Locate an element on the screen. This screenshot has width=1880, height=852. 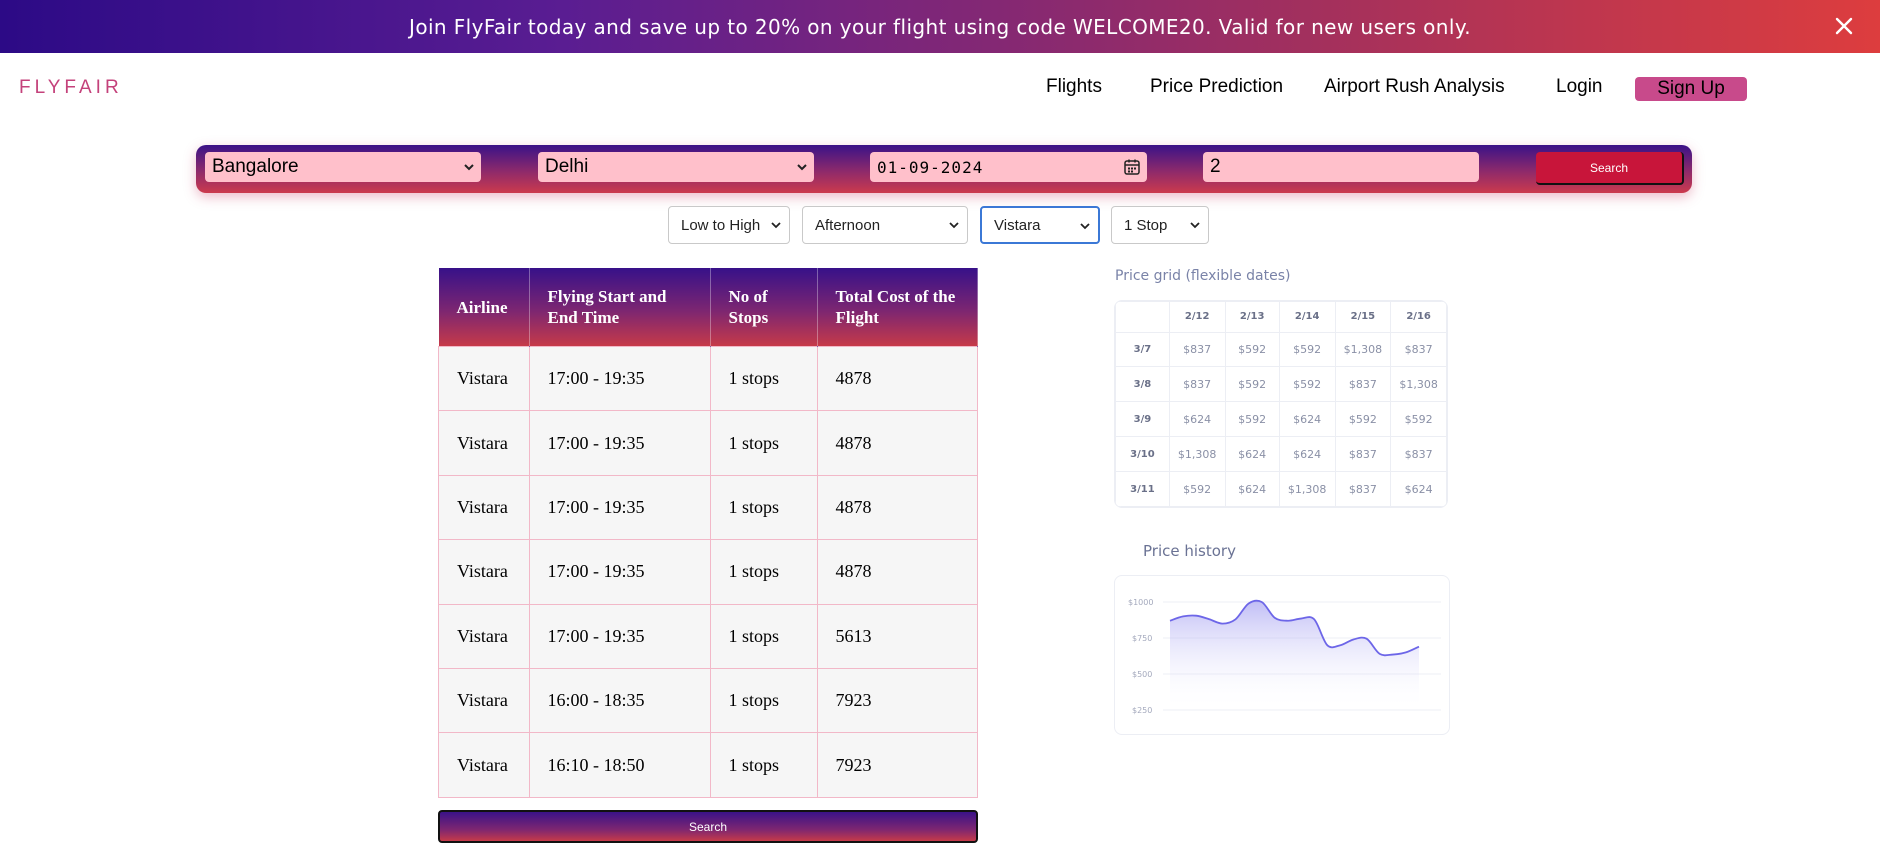
to-select: Delhi is located at coordinates (676, 167).